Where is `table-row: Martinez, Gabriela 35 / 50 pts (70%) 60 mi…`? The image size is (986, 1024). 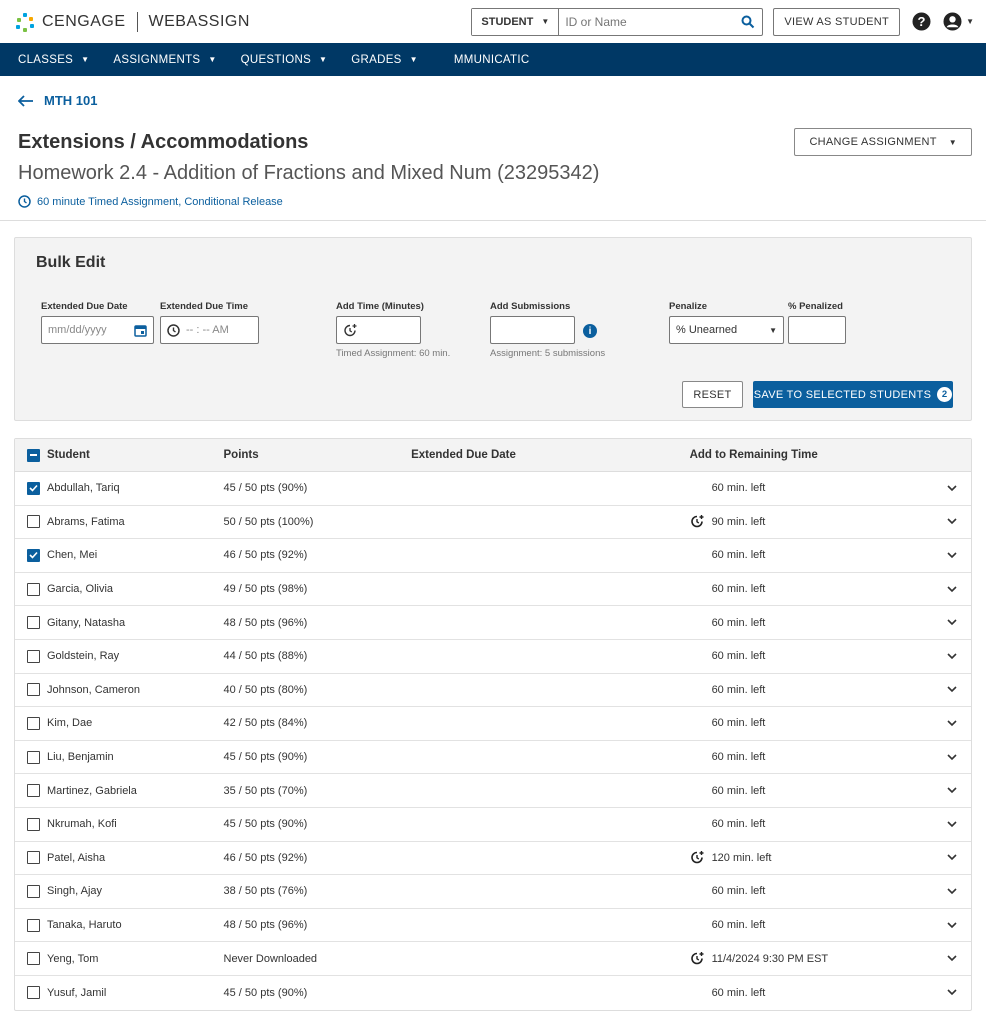
table-row: Martinez, Gabriela 35 / 50 pts (70%) 60 mi… is located at coordinates (493, 791).